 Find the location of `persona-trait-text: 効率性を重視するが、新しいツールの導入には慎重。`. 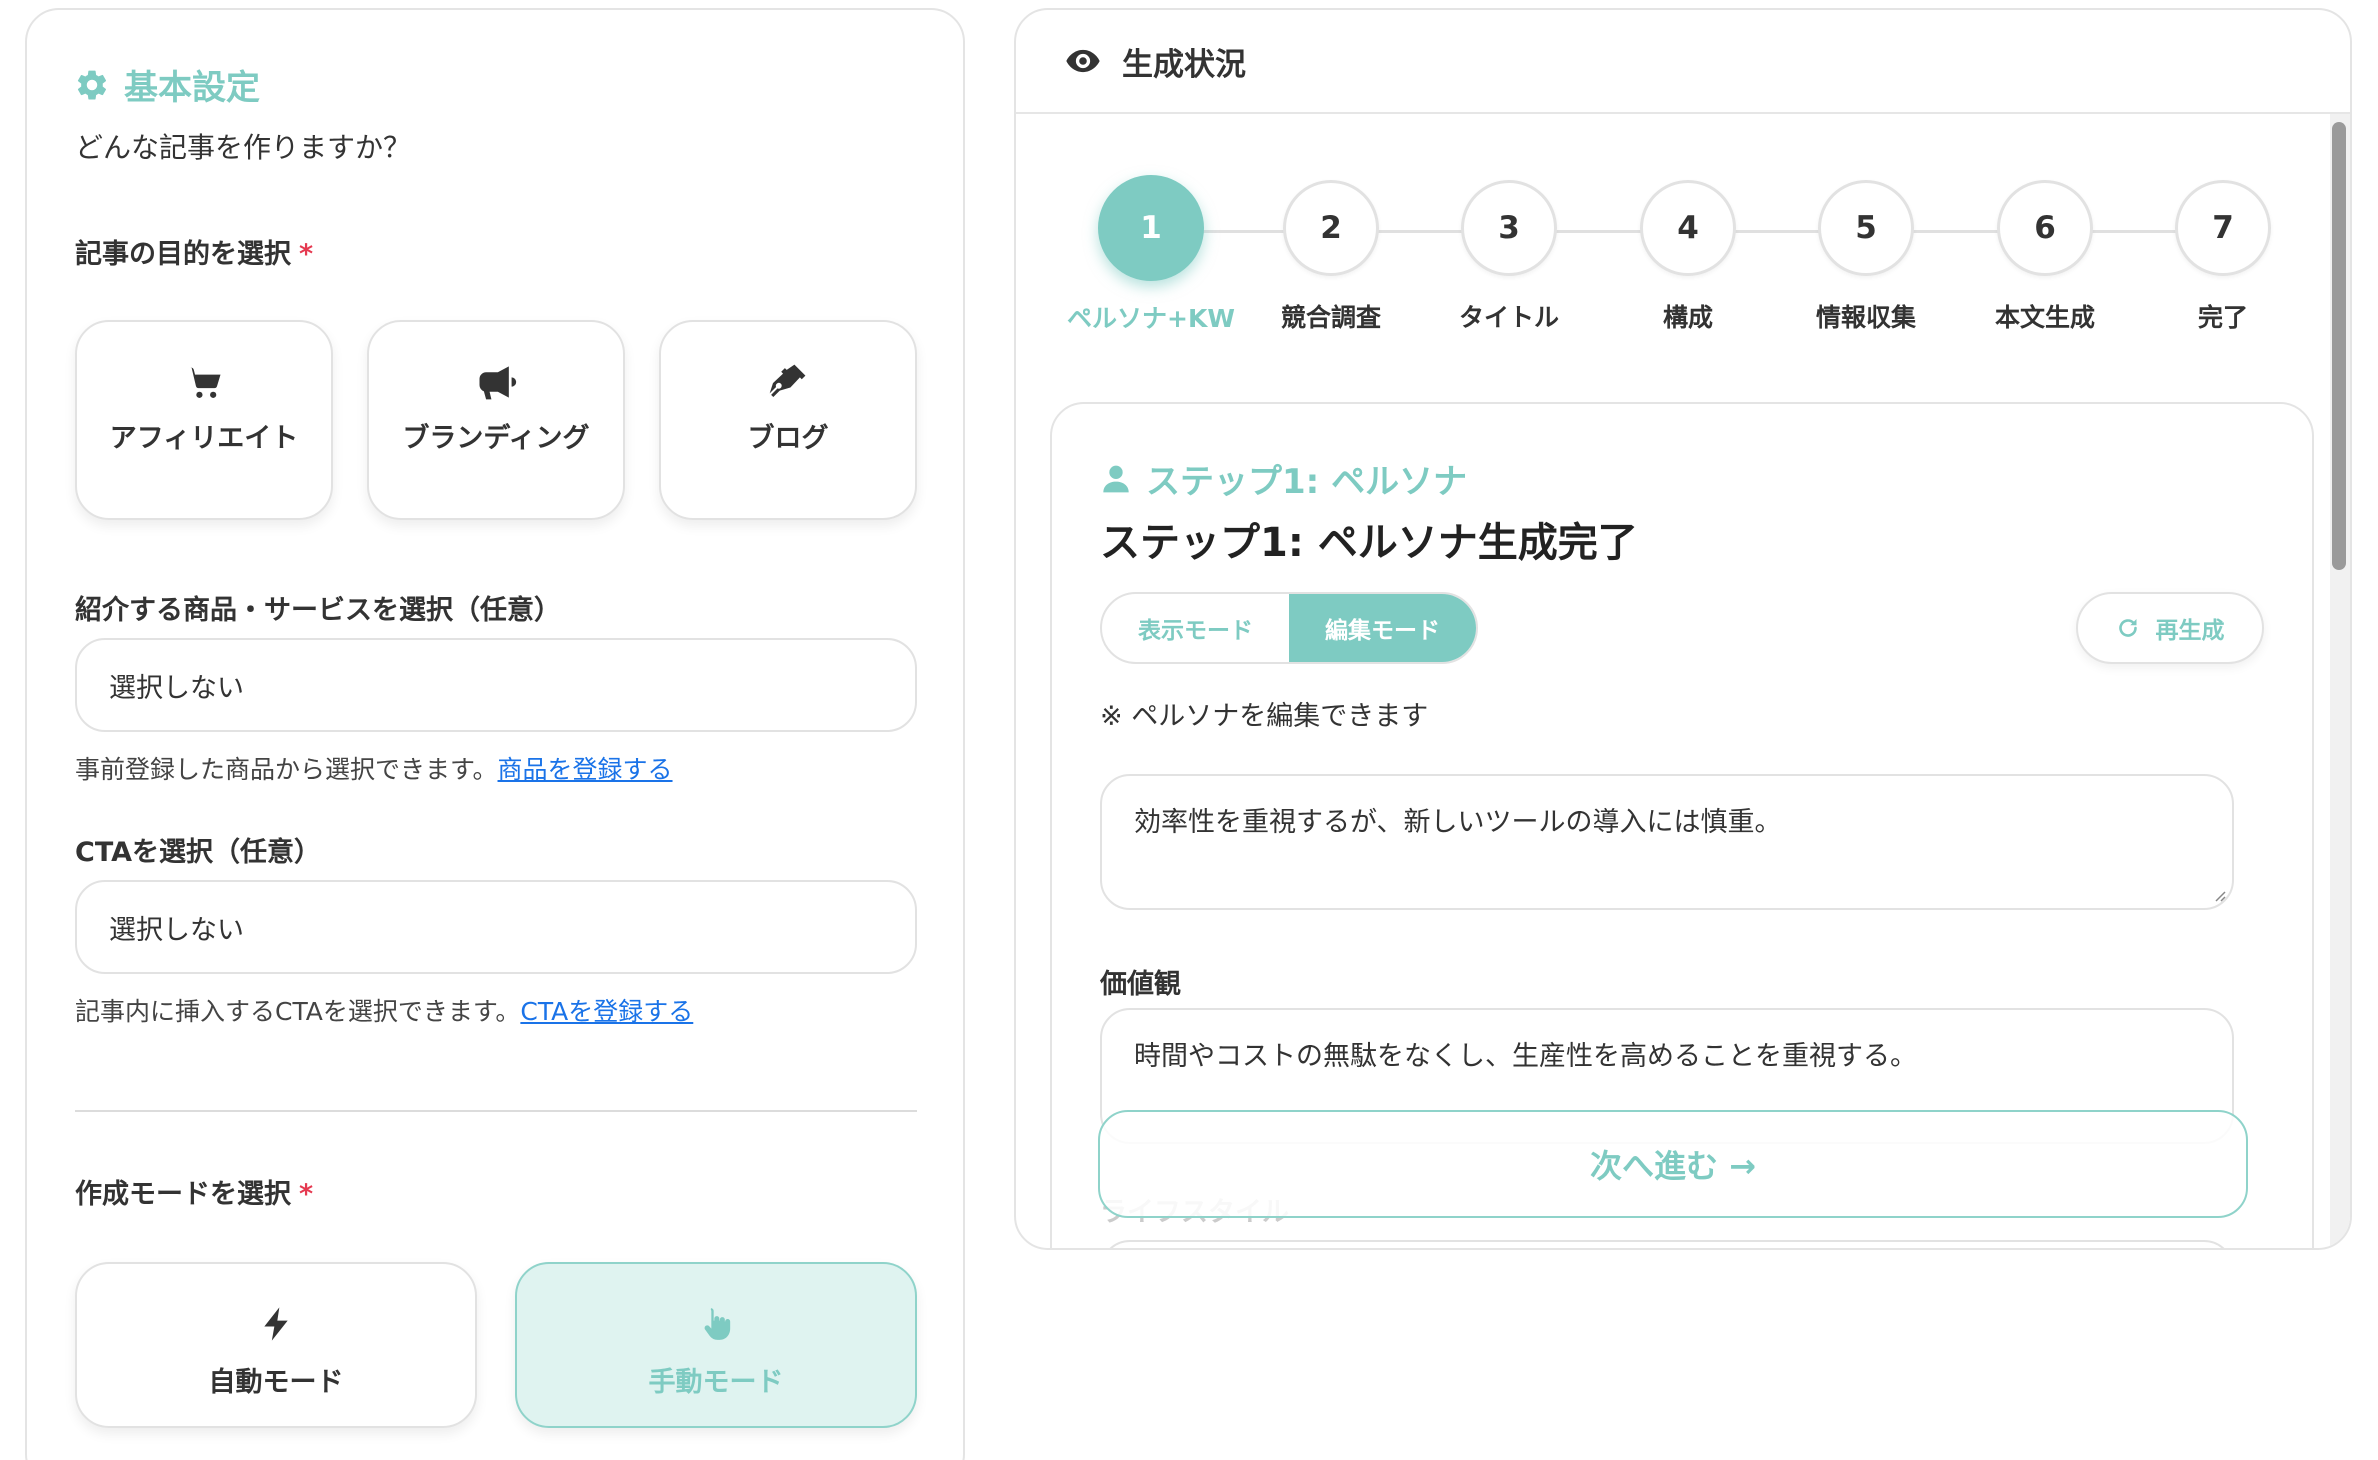

persona-trait-text: 効率性を重視するが、新しいツールの導入には慎重。 is located at coordinates (1458, 822).